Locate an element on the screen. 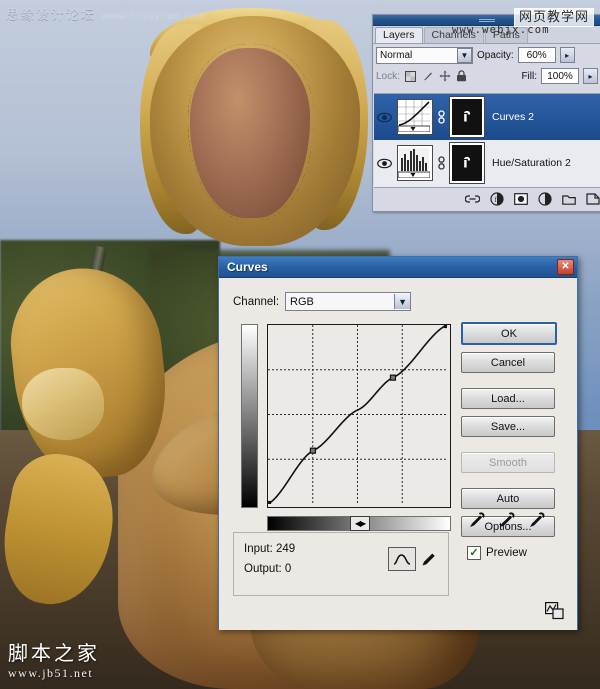  layer-row-curves-2: Curves 2 is located at coordinates (487, 117).